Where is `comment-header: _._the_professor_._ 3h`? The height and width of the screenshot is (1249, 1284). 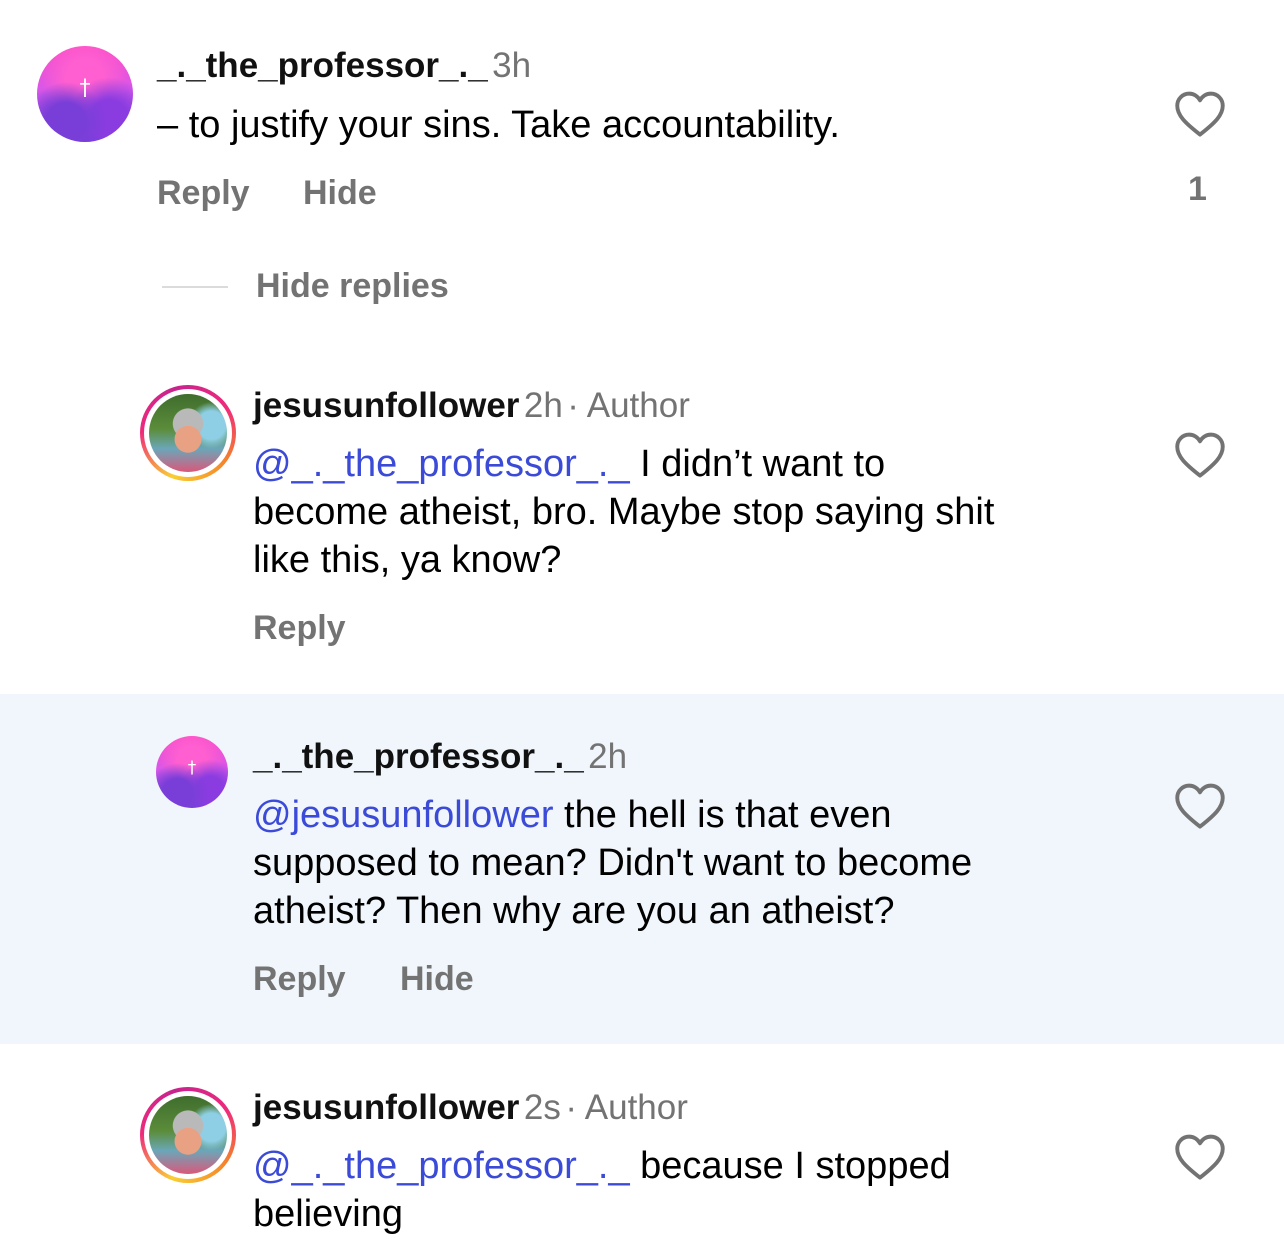 comment-header: _._the_professor_._ 3h is located at coordinates (344, 66).